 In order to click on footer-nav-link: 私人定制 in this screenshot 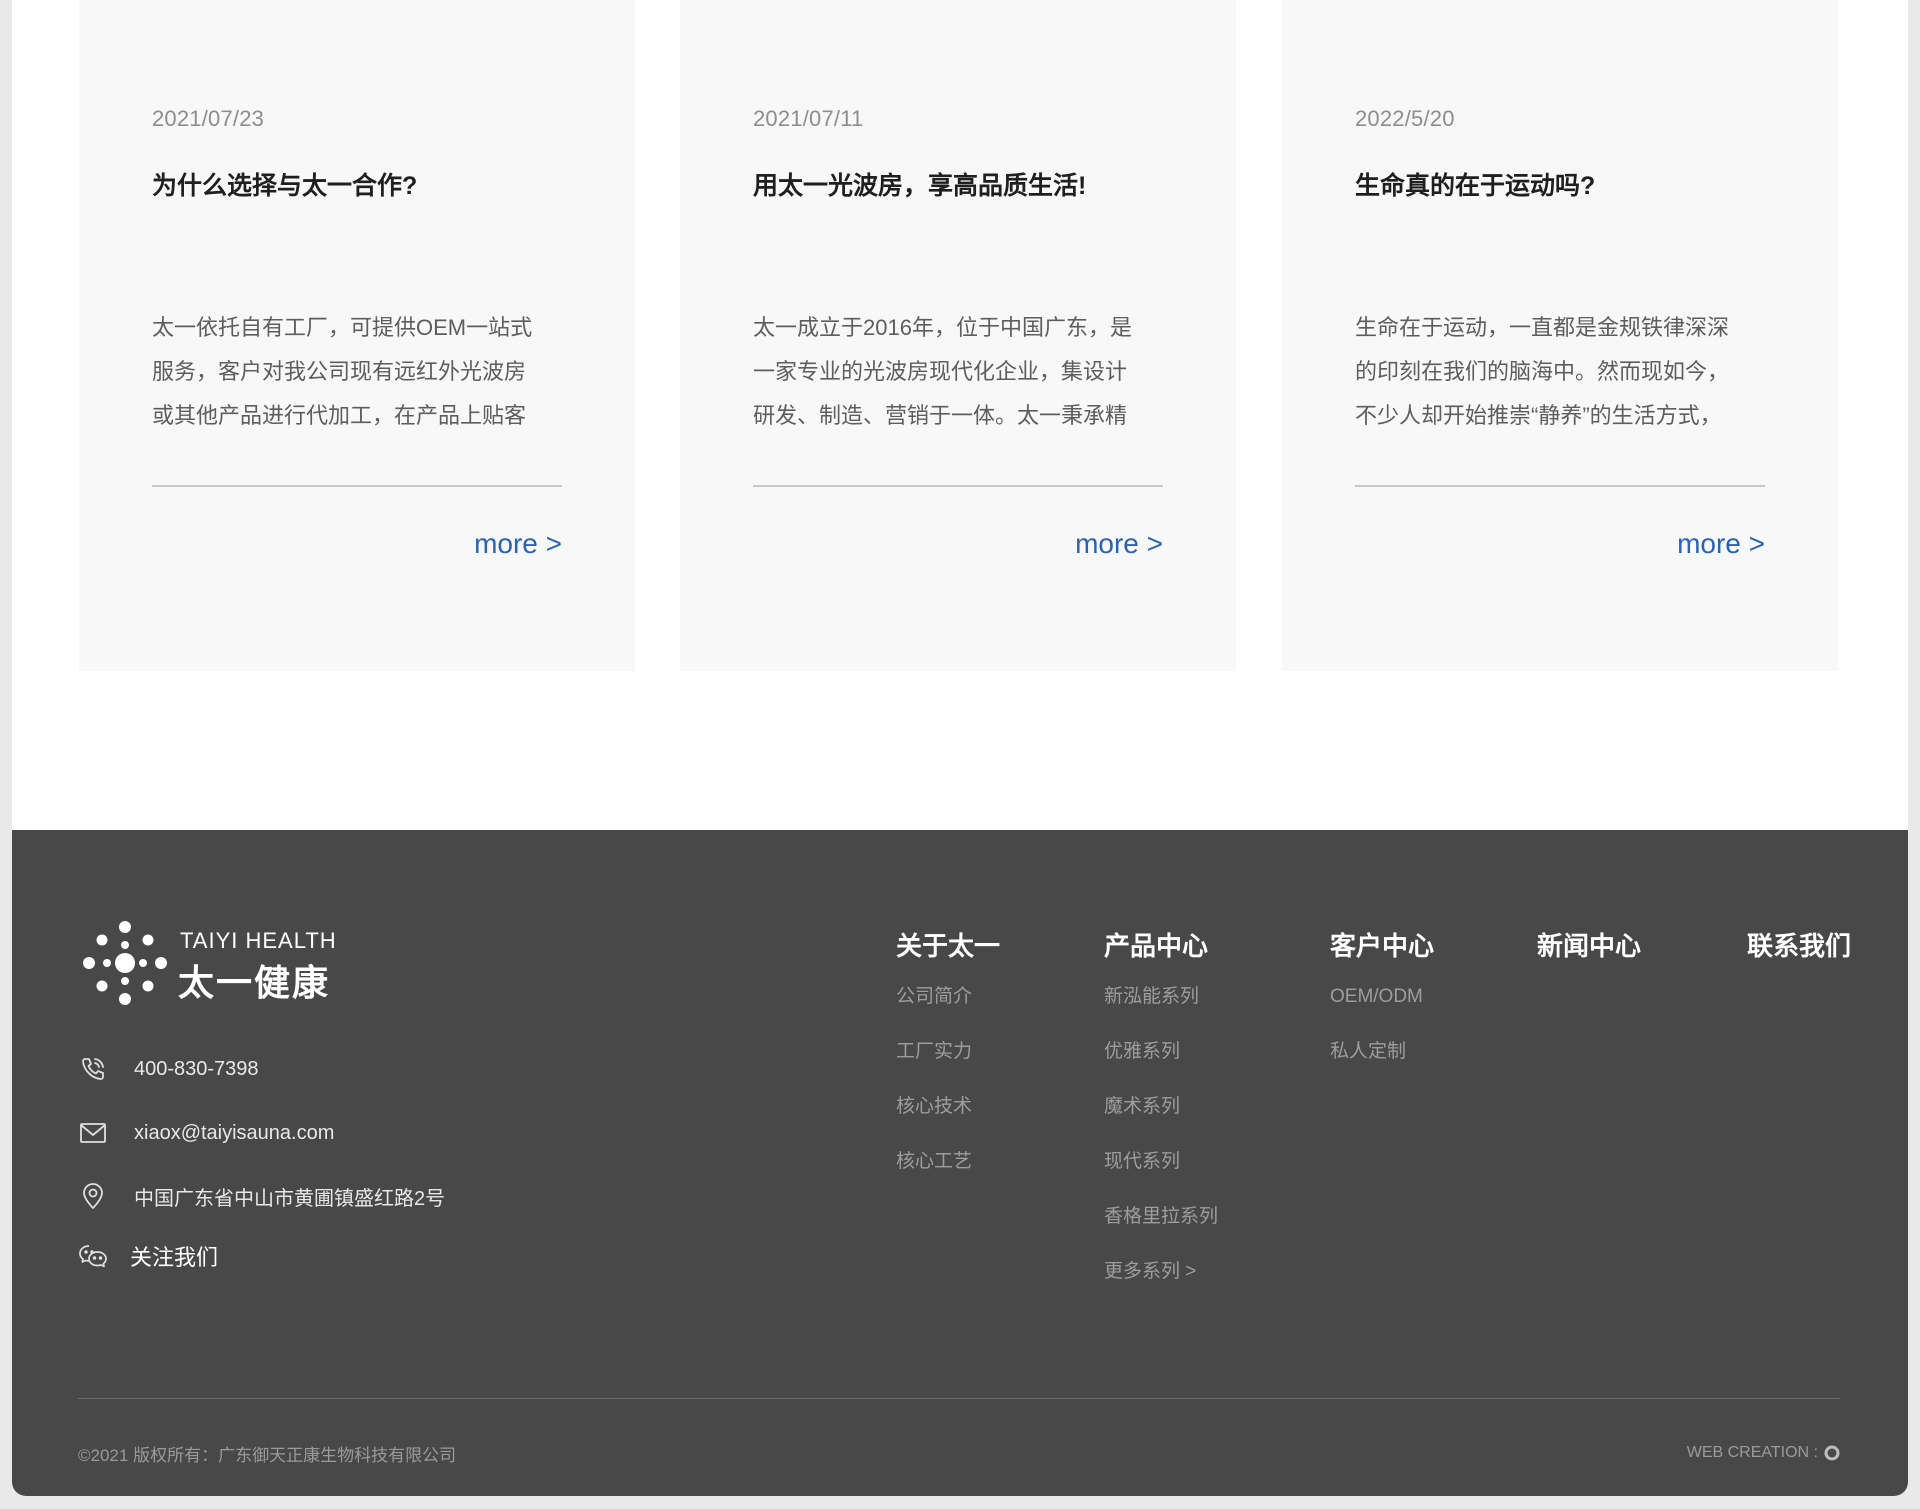, I will do `click(1382, 1069)`.